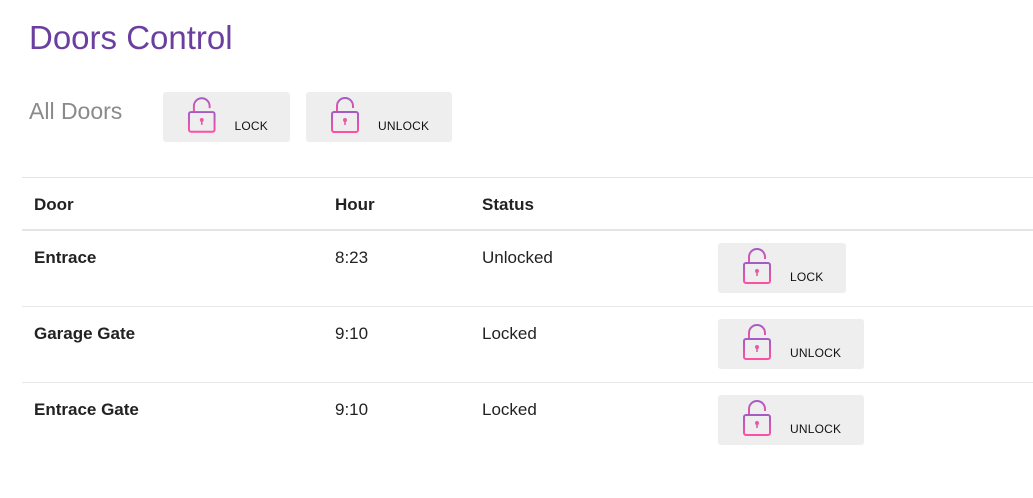 The height and width of the screenshot is (498, 1033). Describe the element at coordinates (54, 204) in the screenshot. I see `column-header-door: Door` at that location.